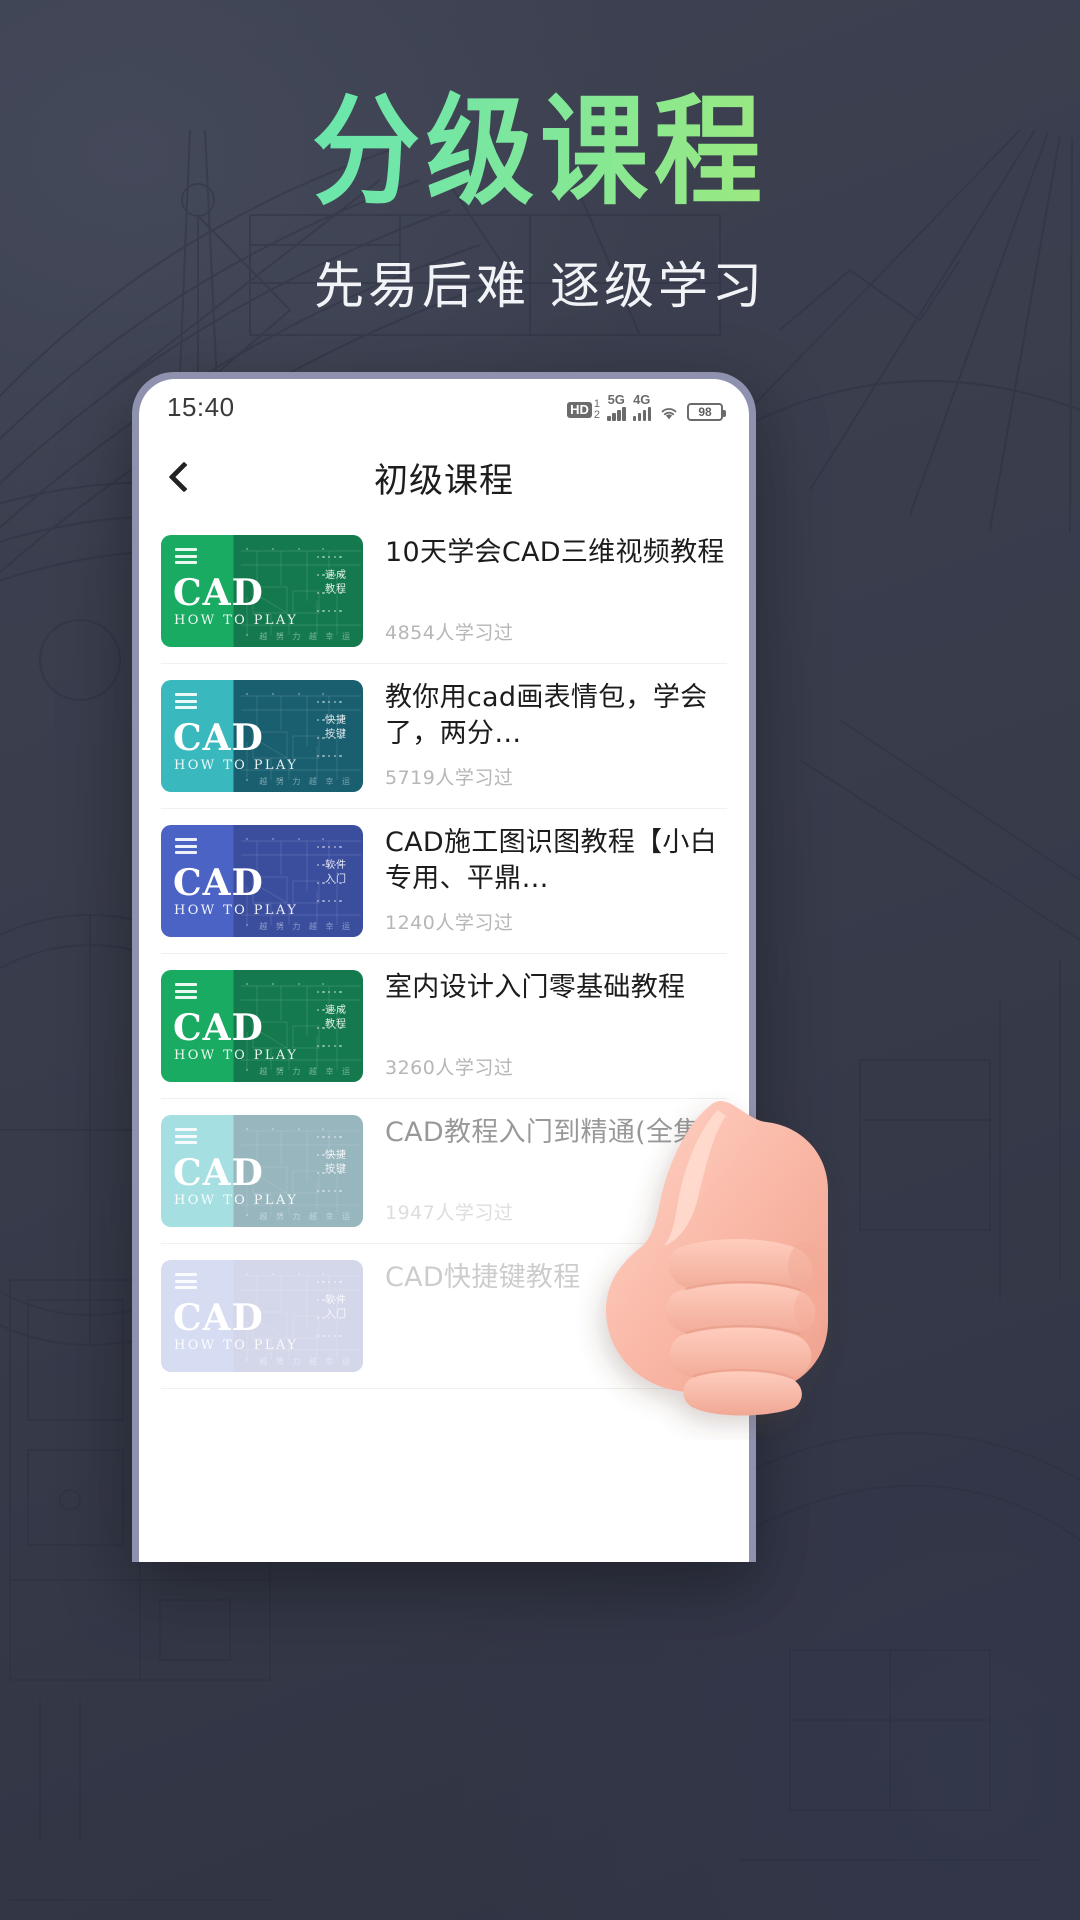  I want to click on back-button, so click(181, 477).